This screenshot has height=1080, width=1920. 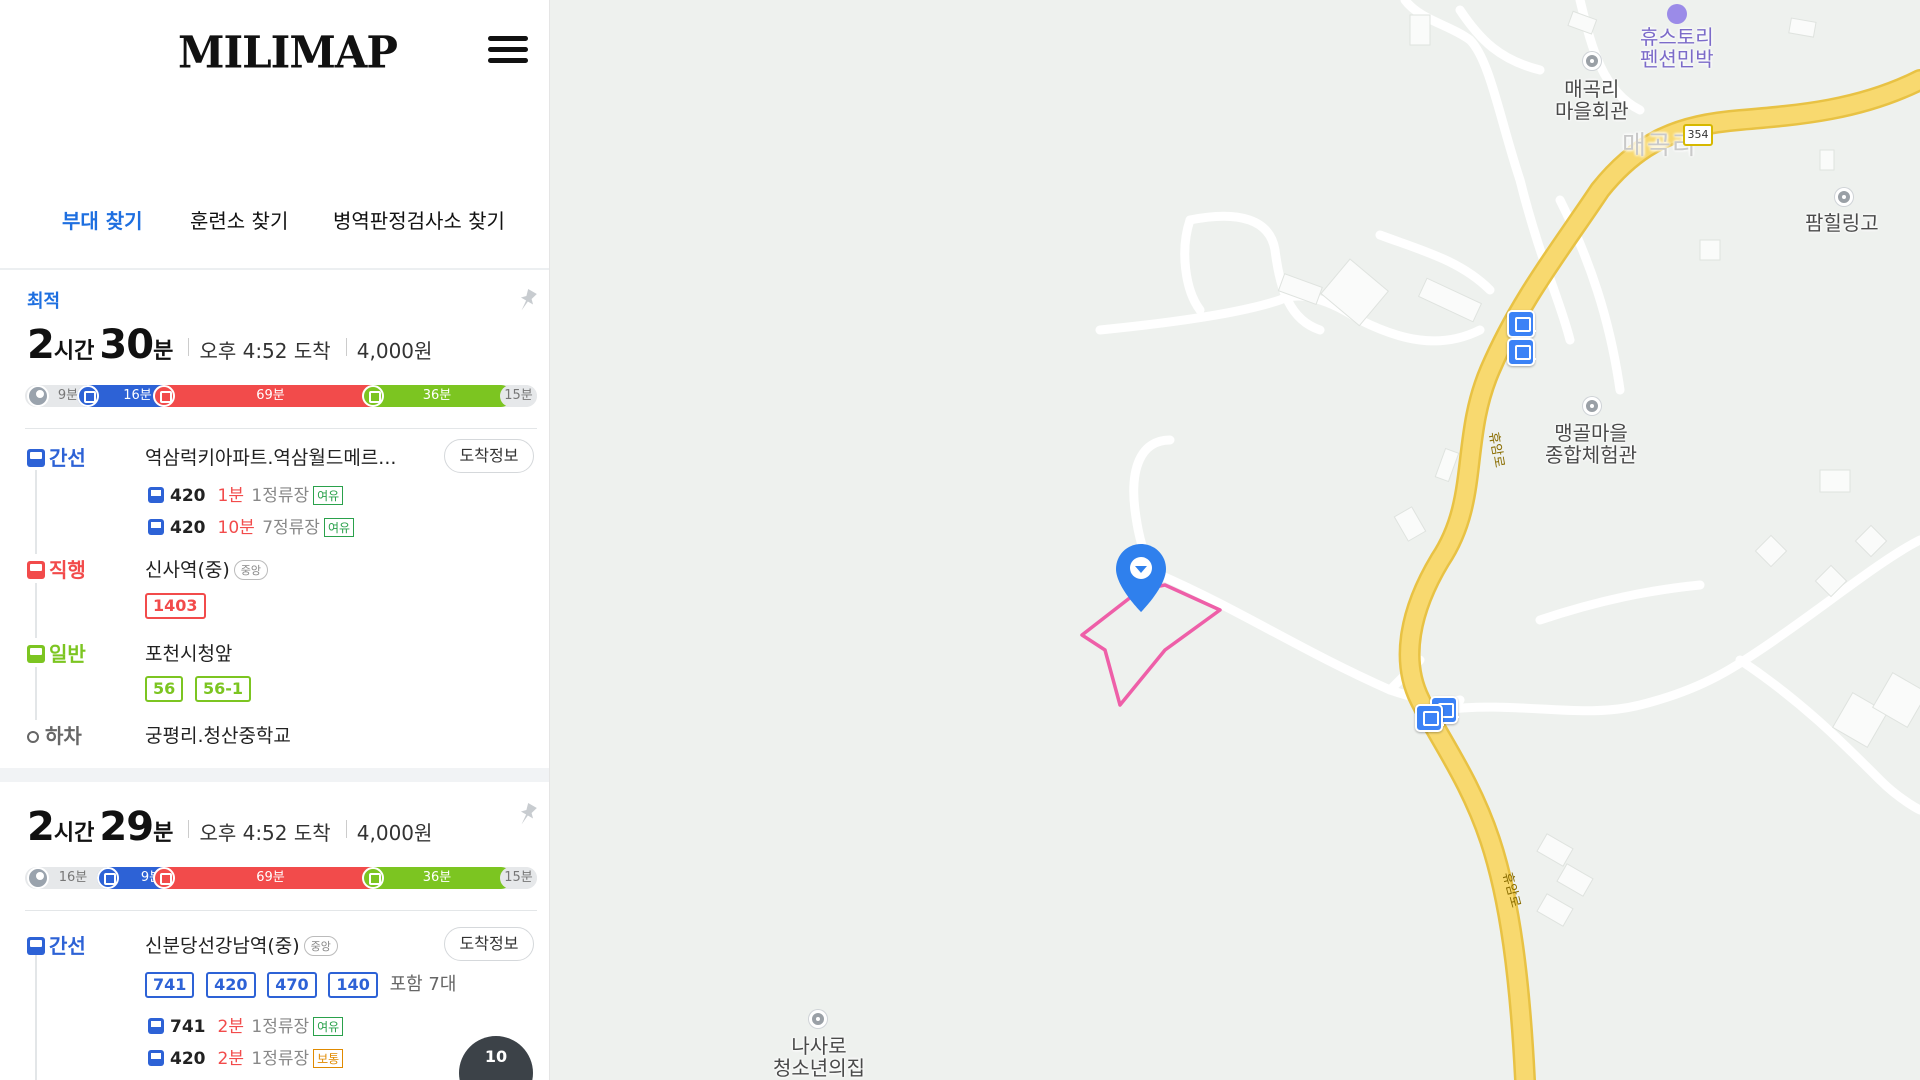 I want to click on segment-bar: 9분 16분 69분 36분 15분, so click(x=281, y=396).